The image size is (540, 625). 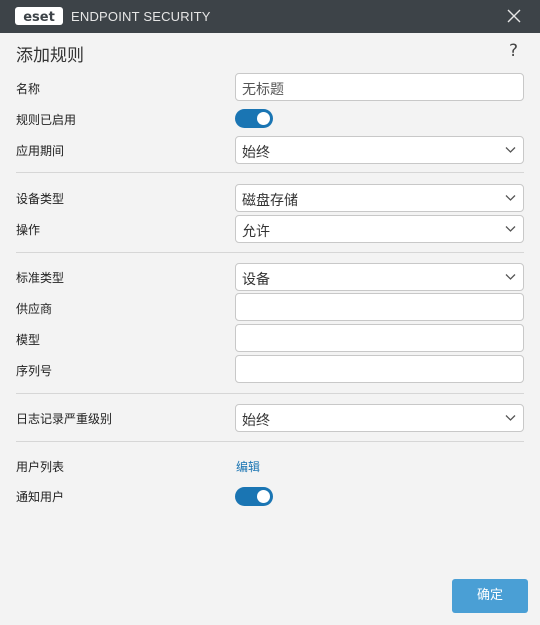 I want to click on dialog-title: 添加规则, so click(x=50, y=56).